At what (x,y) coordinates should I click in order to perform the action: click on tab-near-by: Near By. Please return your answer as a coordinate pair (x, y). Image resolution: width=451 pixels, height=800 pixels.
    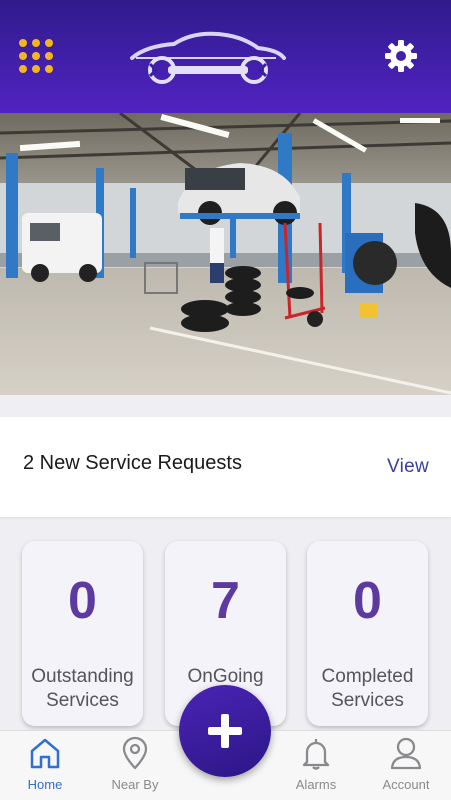
    Looking at the image, I should click on (135, 764).